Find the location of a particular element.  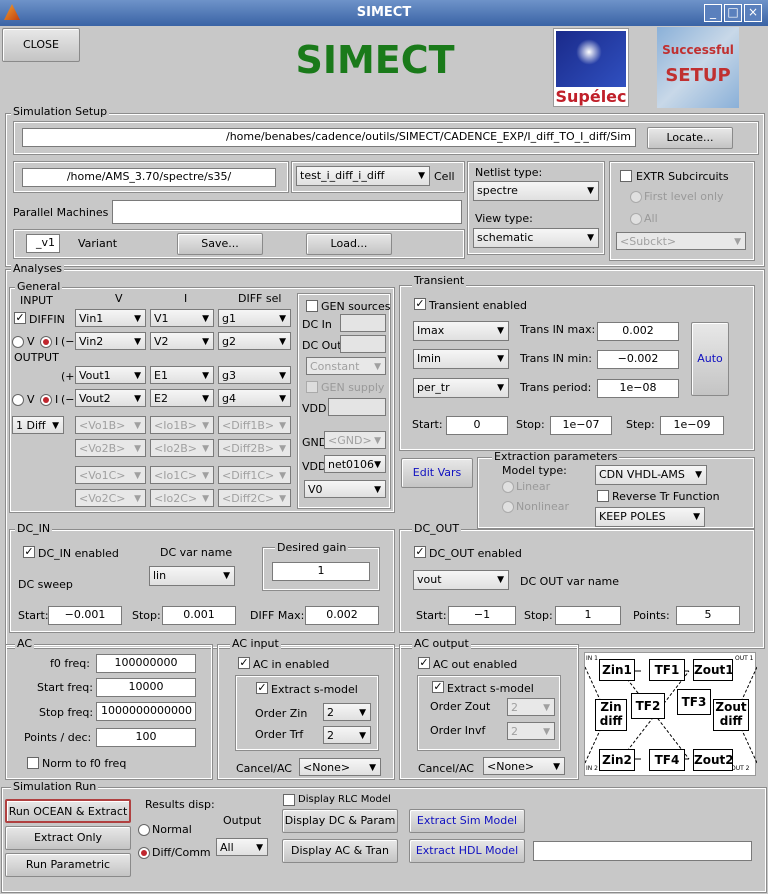

minimize-icon: _ is located at coordinates (713, 13).